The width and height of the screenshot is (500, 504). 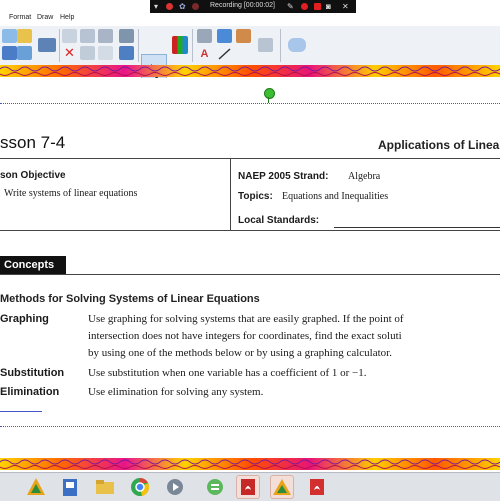 I want to click on toolbar: ✕ A, so click(x=250, y=57).